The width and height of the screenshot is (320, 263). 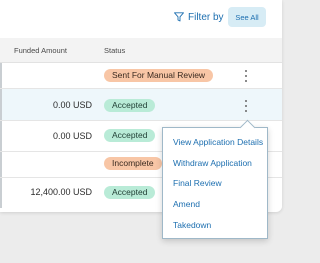 I want to click on menu-item-final-review: Final Review, so click(x=197, y=183).